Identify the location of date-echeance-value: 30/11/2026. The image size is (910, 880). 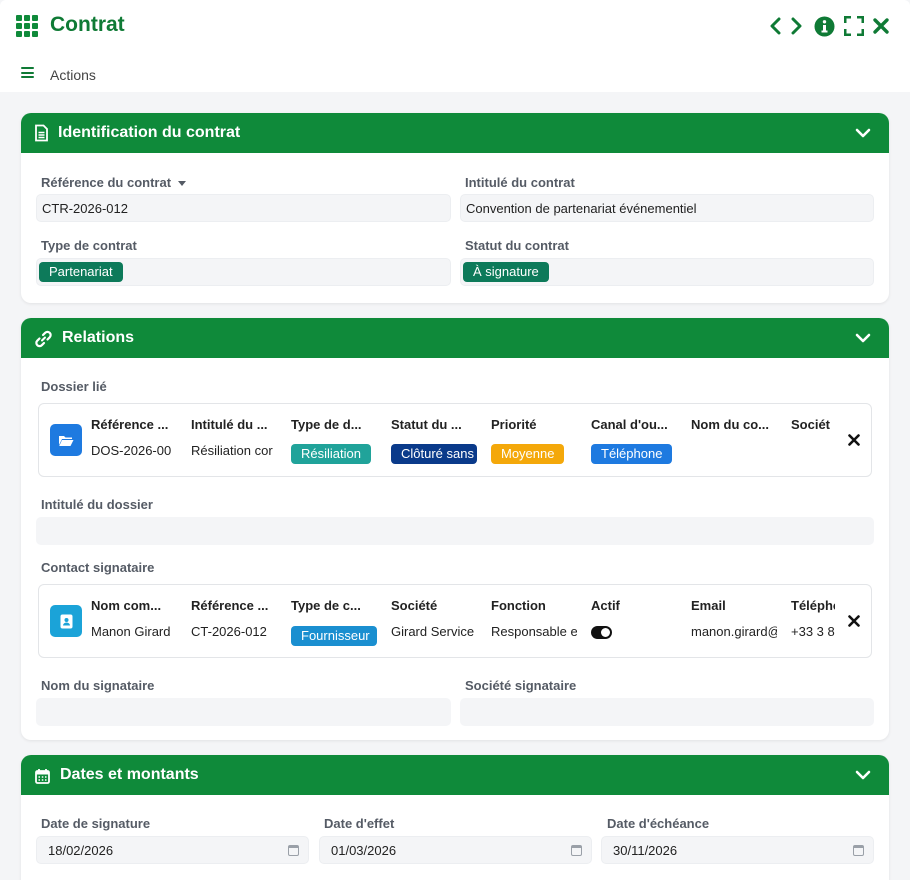
(645, 850).